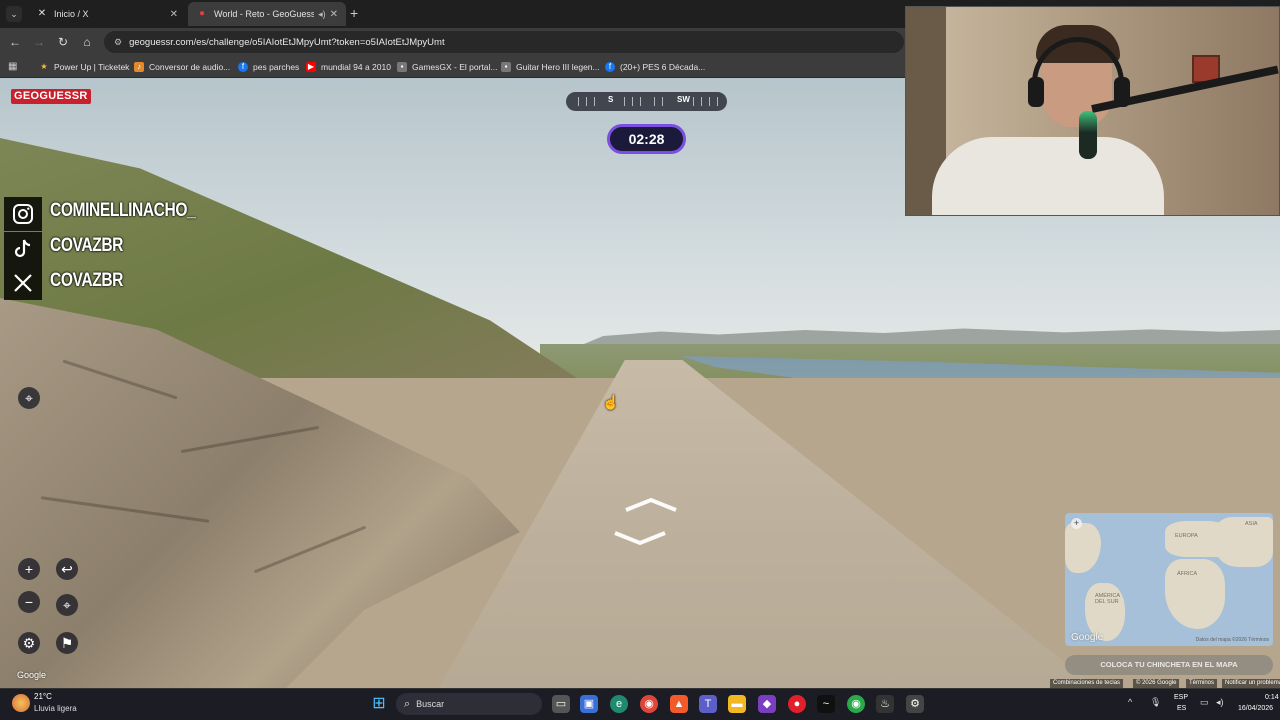 The image size is (1280, 720). Describe the element at coordinates (469, 704) in the screenshot. I see `taskbar-search: ⌕ Buscar` at that location.